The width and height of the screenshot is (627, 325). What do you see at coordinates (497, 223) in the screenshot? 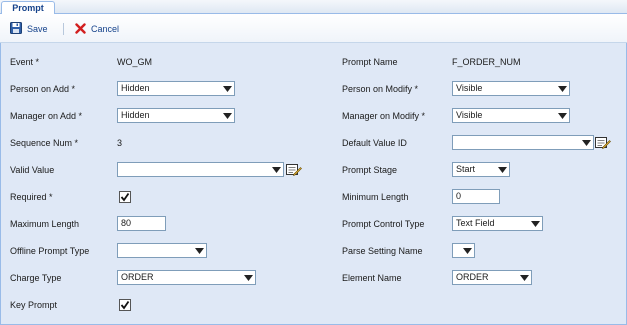
I see `prompt-control-type-select: Text Field` at bounding box center [497, 223].